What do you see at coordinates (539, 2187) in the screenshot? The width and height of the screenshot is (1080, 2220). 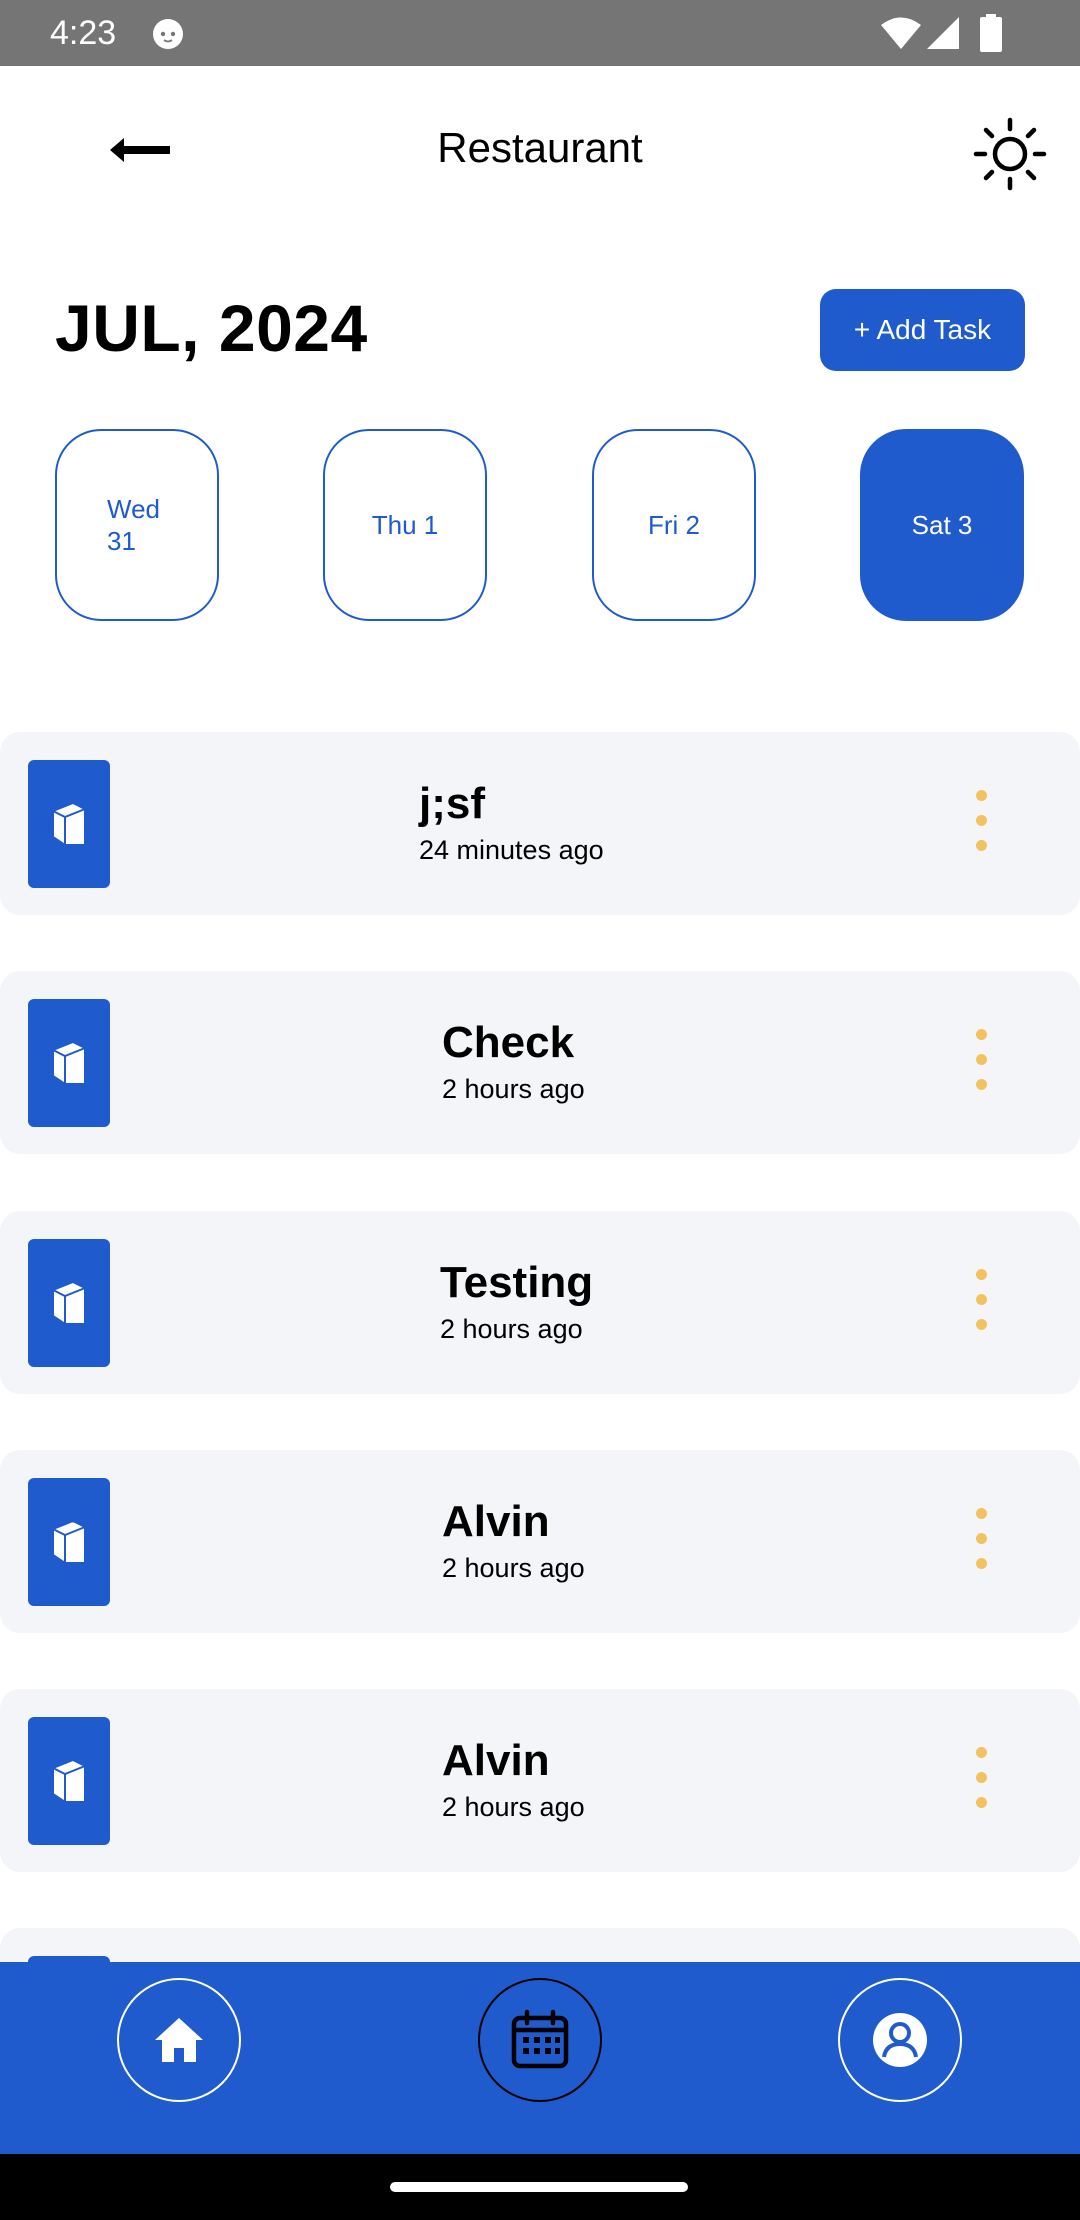 I see `home-indicator` at bounding box center [539, 2187].